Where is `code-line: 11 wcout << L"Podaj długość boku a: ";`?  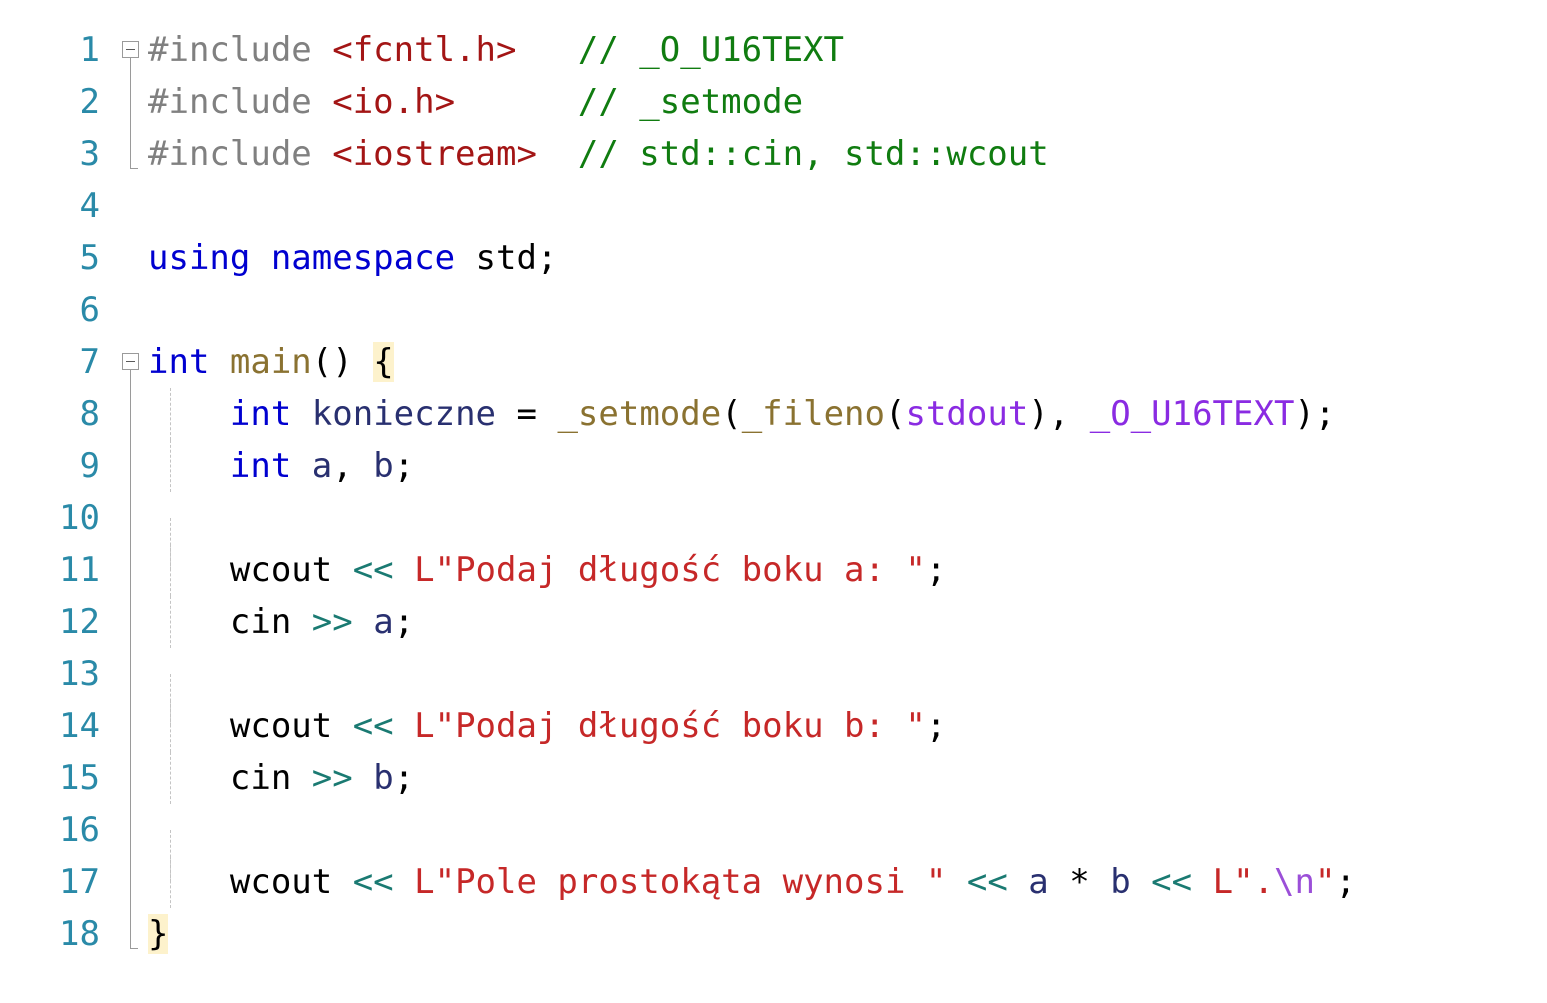
code-line: 11 wcout << L"Podaj długość boku a: "; is located at coordinates (773, 570).